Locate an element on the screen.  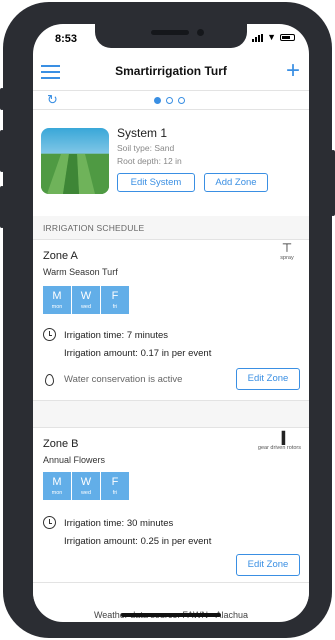
device-notch is located at coordinates (171, 36).